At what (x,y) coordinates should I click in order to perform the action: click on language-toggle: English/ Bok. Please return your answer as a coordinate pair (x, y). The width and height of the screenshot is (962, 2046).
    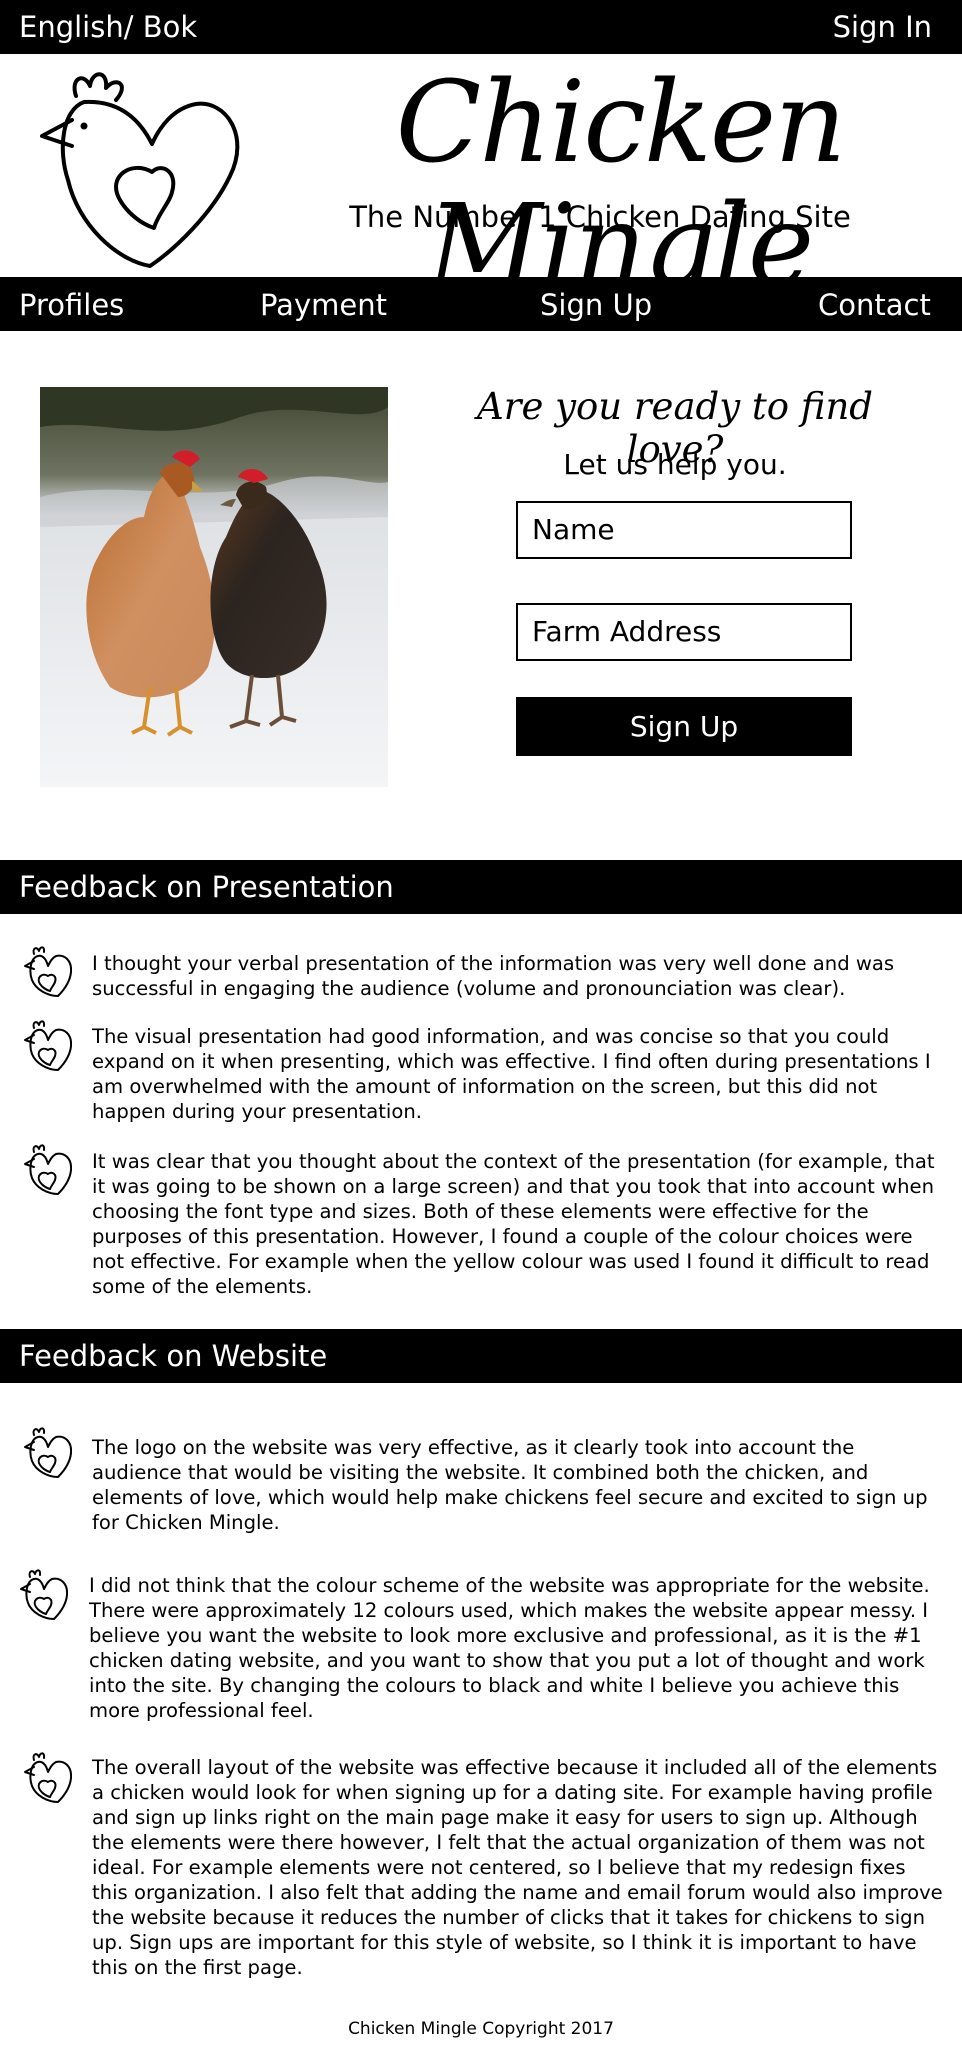
    Looking at the image, I should click on (108, 27).